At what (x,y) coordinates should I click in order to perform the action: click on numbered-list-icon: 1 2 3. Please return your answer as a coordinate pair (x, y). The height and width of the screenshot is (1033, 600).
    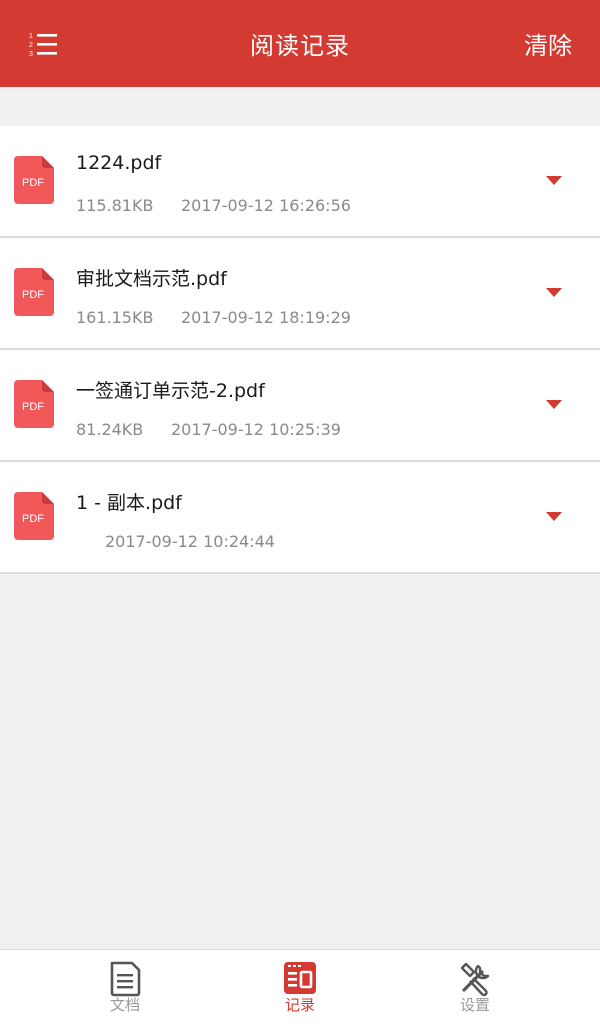
    Looking at the image, I should click on (43, 45).